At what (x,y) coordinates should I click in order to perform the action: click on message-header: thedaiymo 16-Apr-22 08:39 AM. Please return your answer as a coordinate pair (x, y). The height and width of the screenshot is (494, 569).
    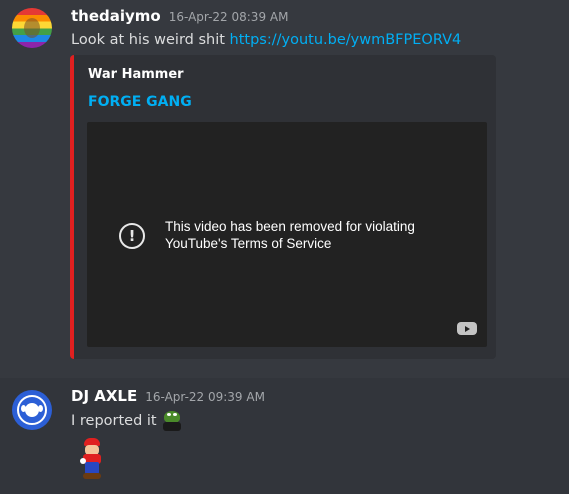
    Looking at the image, I should click on (179, 16).